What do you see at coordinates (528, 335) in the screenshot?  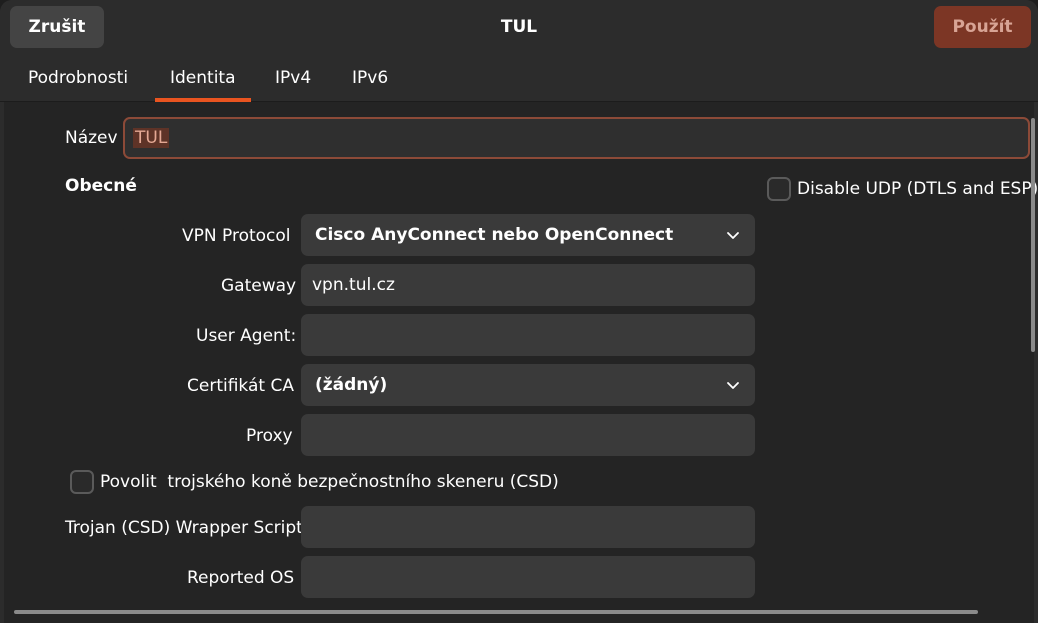 I see `user-agent-input` at bounding box center [528, 335].